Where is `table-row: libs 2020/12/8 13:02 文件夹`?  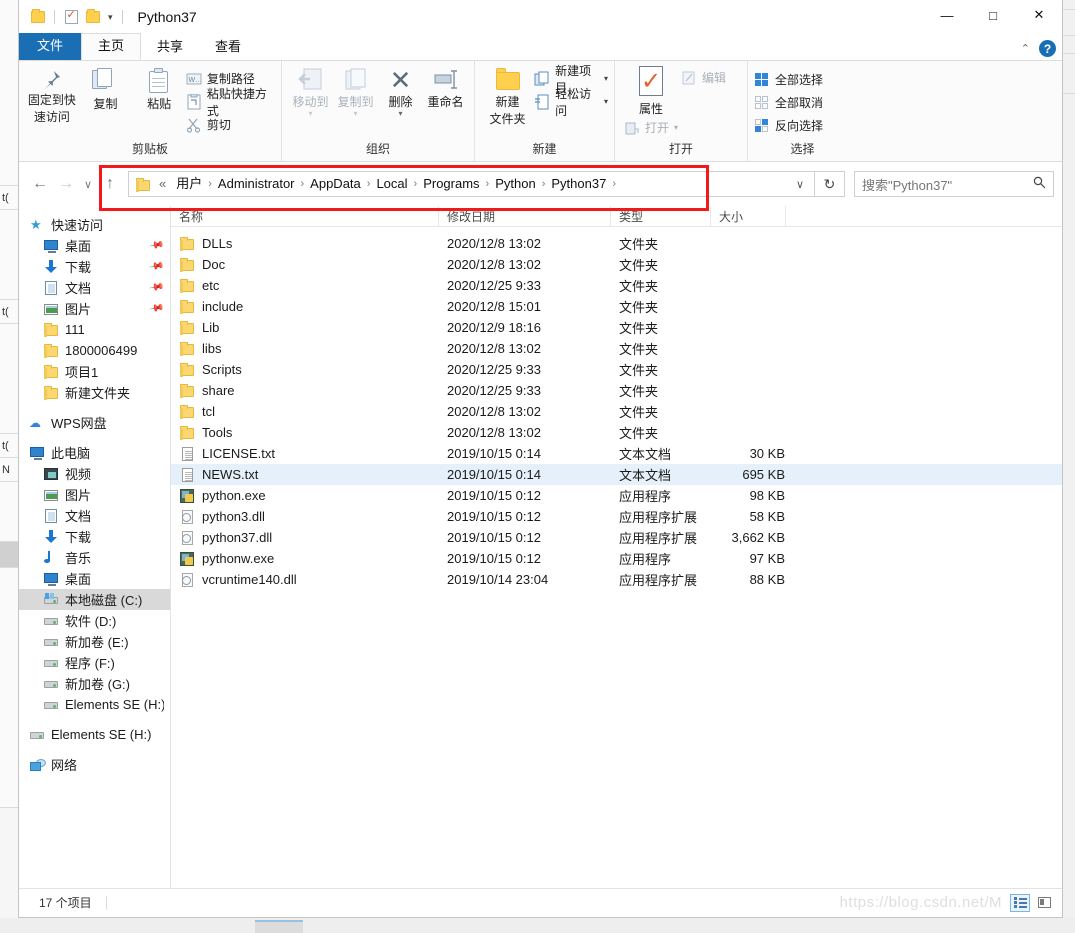
table-row: libs 2020/12/8 13:02 文件夹 is located at coordinates (616, 348).